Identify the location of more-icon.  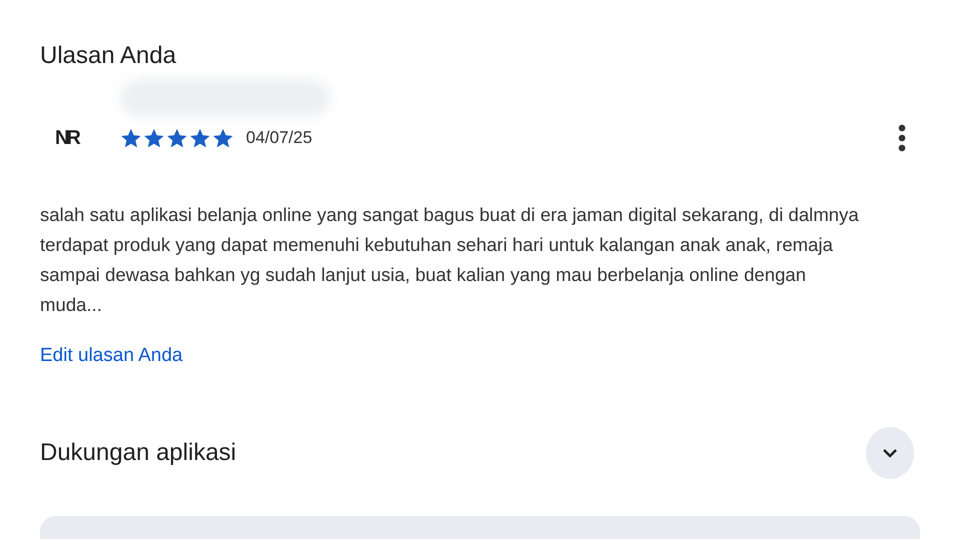
(902, 138).